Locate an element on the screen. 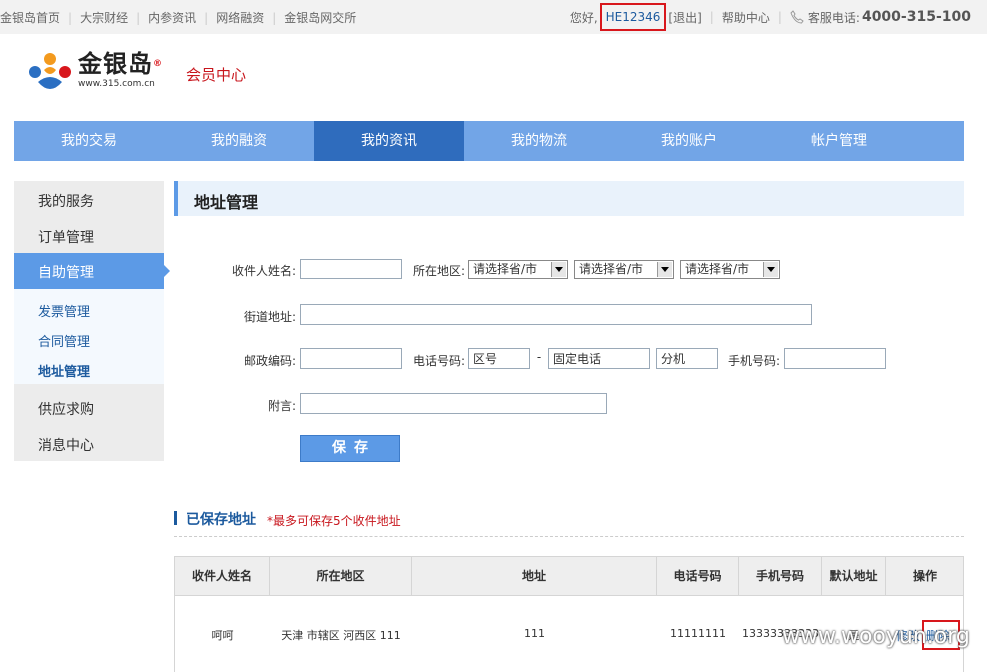 This screenshot has height=672, width=987. logo-url: www.315.com.cn is located at coordinates (116, 84).